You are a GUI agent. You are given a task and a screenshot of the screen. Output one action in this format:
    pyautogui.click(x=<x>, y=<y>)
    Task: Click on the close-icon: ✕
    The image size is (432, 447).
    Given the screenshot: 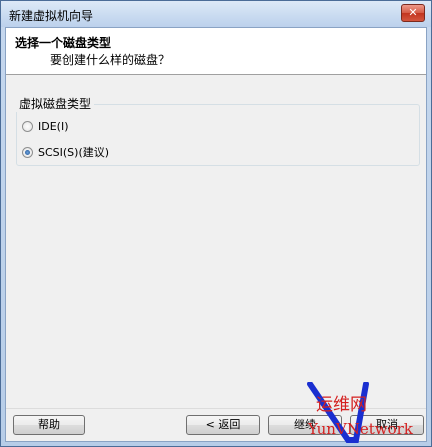 What is the action you would take?
    pyautogui.click(x=413, y=12)
    